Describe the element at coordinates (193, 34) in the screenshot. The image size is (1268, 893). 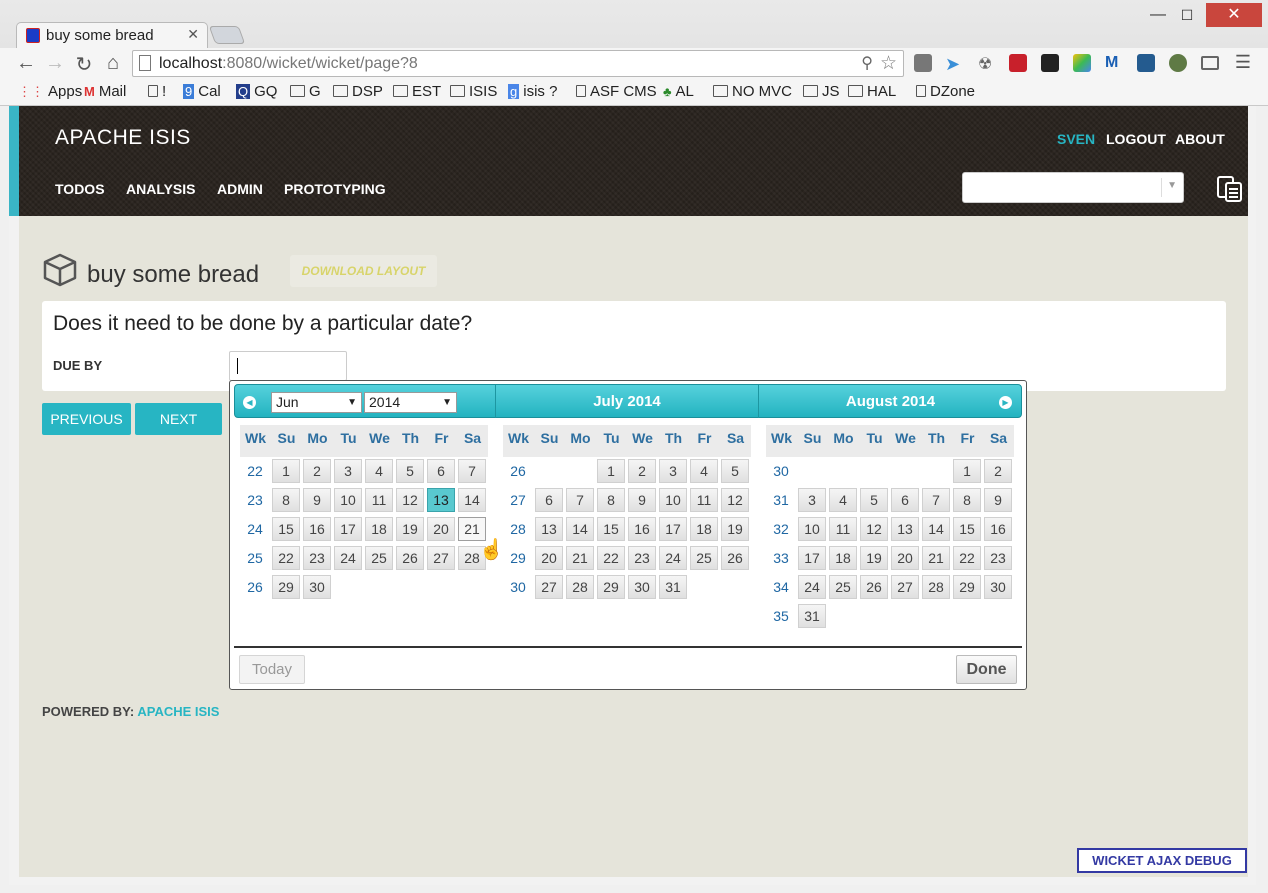
I see `close-tab-icon: ✕` at that location.